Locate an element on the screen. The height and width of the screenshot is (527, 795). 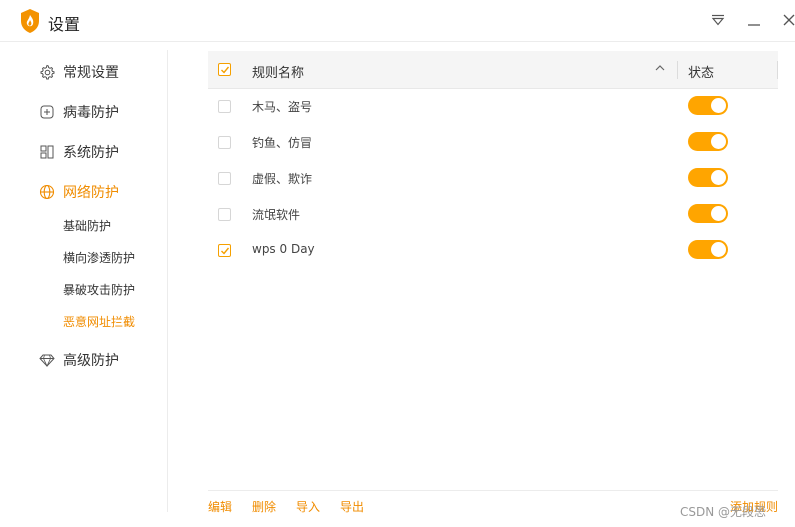
sidebar-item-system: 系统防护 is located at coordinates (79, 152).